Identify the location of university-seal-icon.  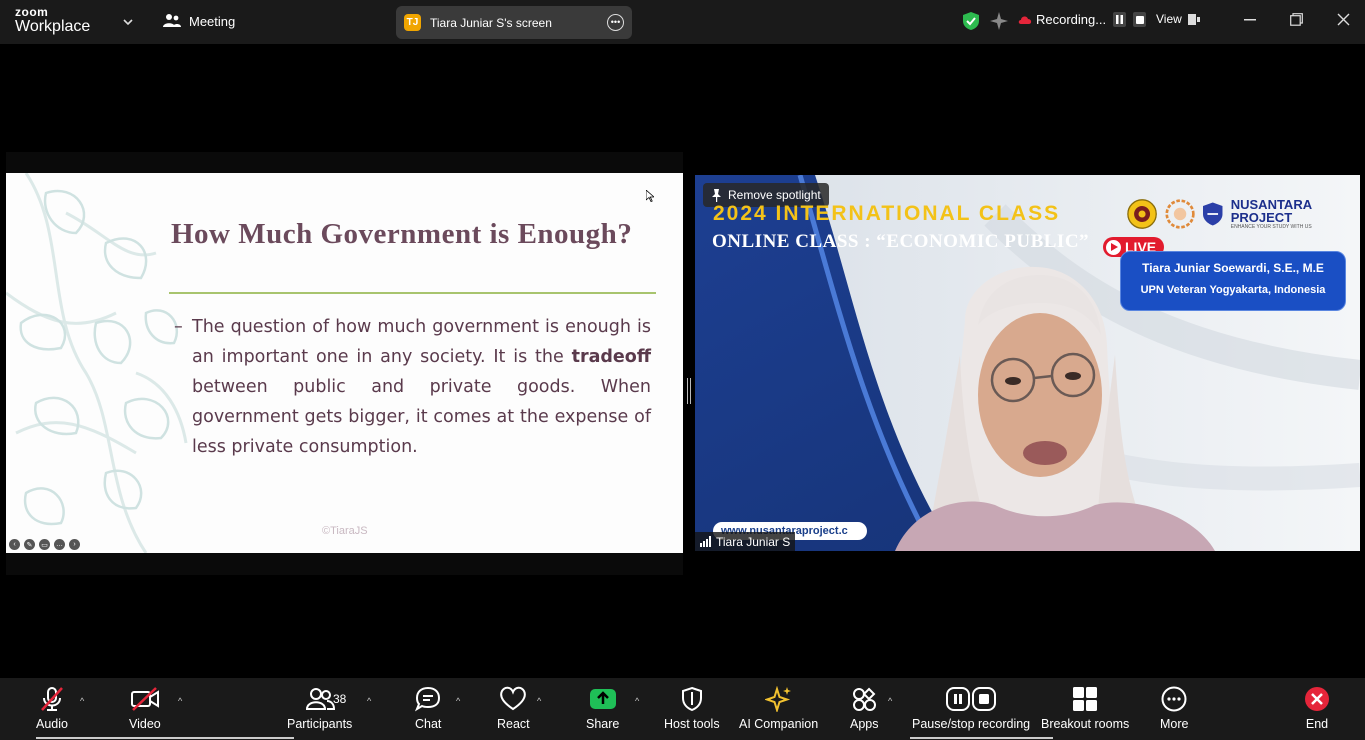
(1142, 214).